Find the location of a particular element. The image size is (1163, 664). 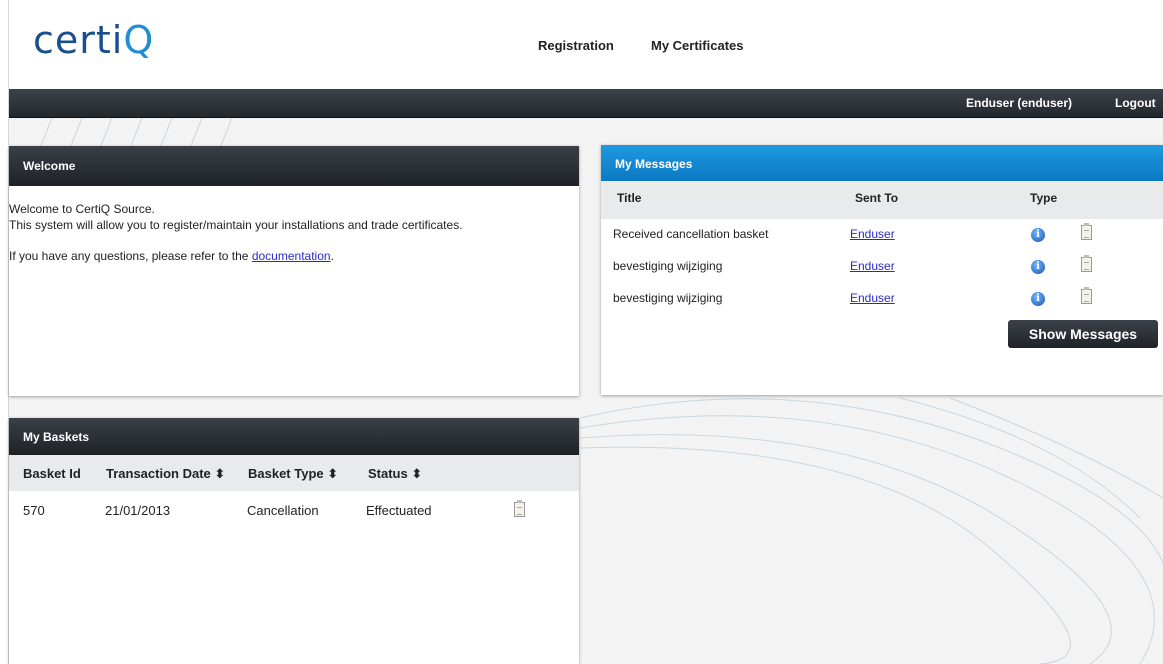

baskets-title: My Baskets is located at coordinates (294, 436).